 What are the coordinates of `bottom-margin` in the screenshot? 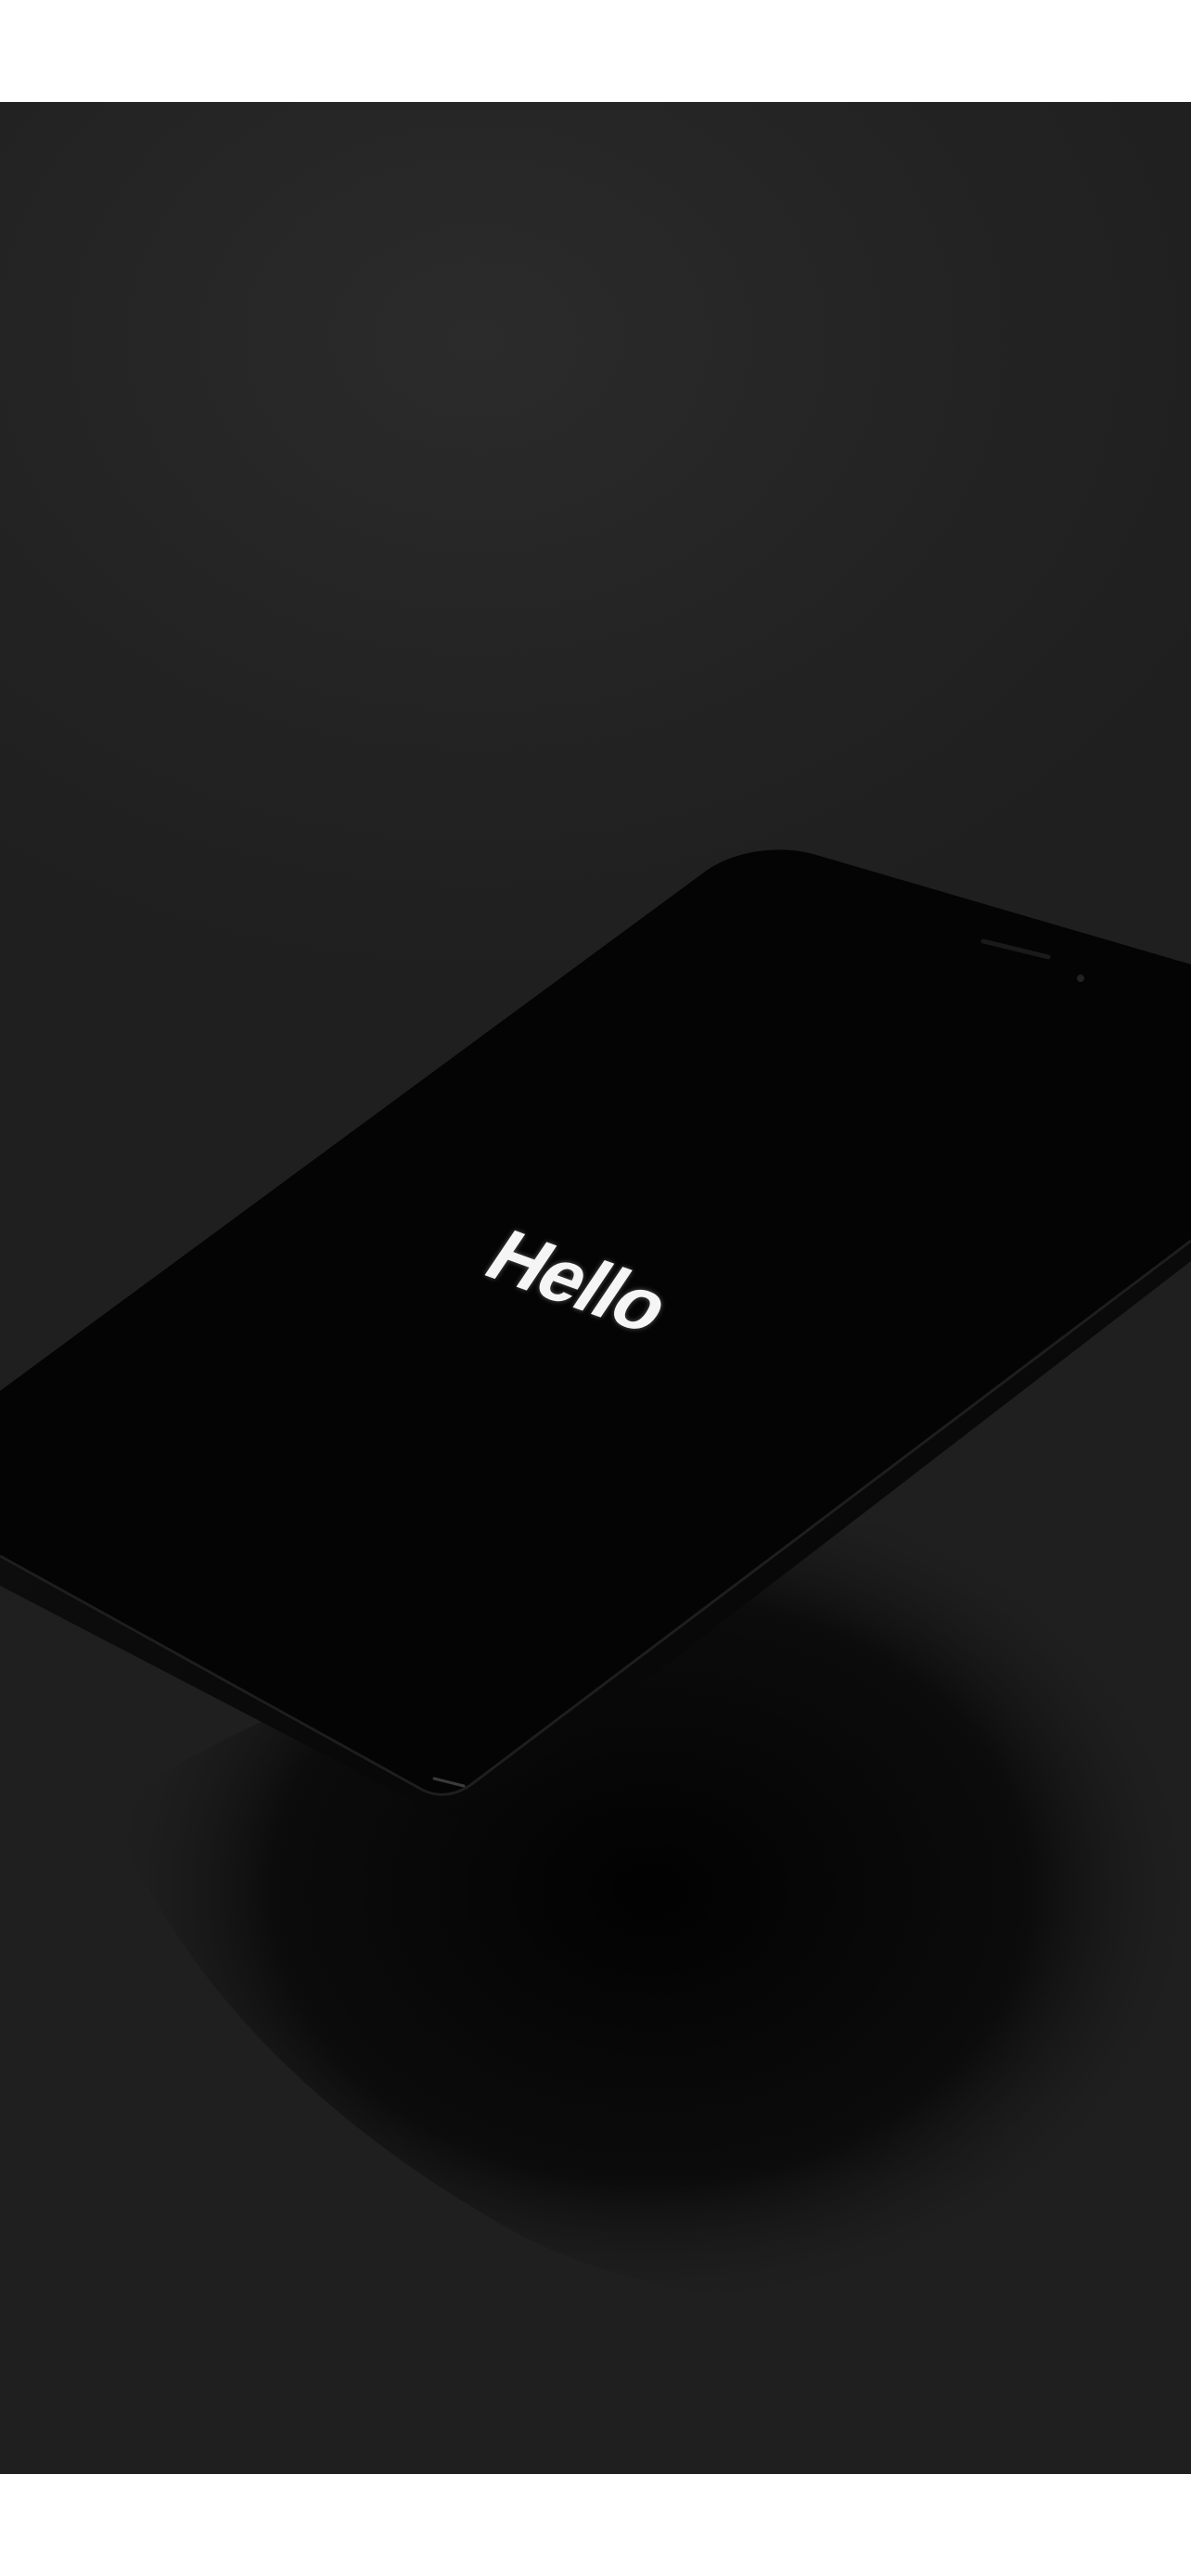 It's located at (595, 2525).